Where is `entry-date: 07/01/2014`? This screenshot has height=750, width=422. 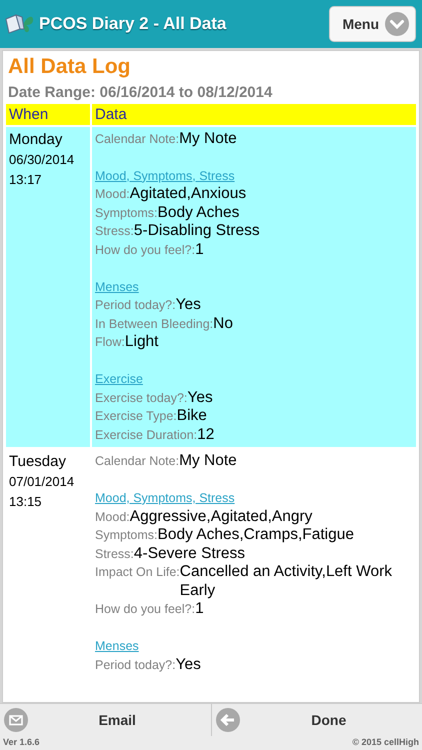 entry-date: 07/01/2014 is located at coordinates (42, 482).